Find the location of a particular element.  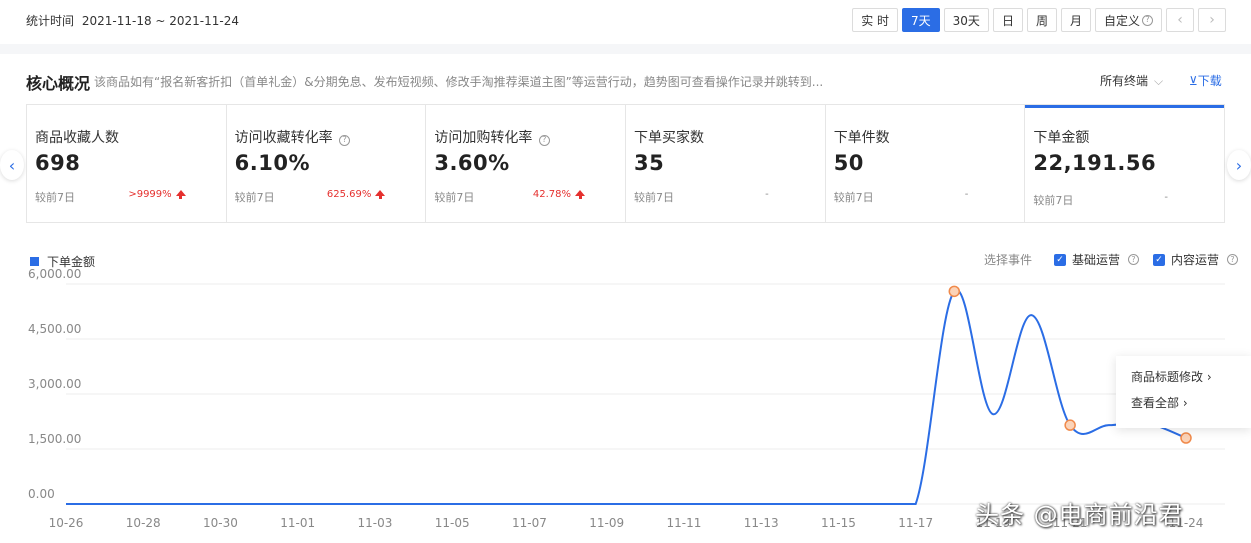

date-range: 2021-11-18 ~ 2021-11-24 is located at coordinates (160, 21).